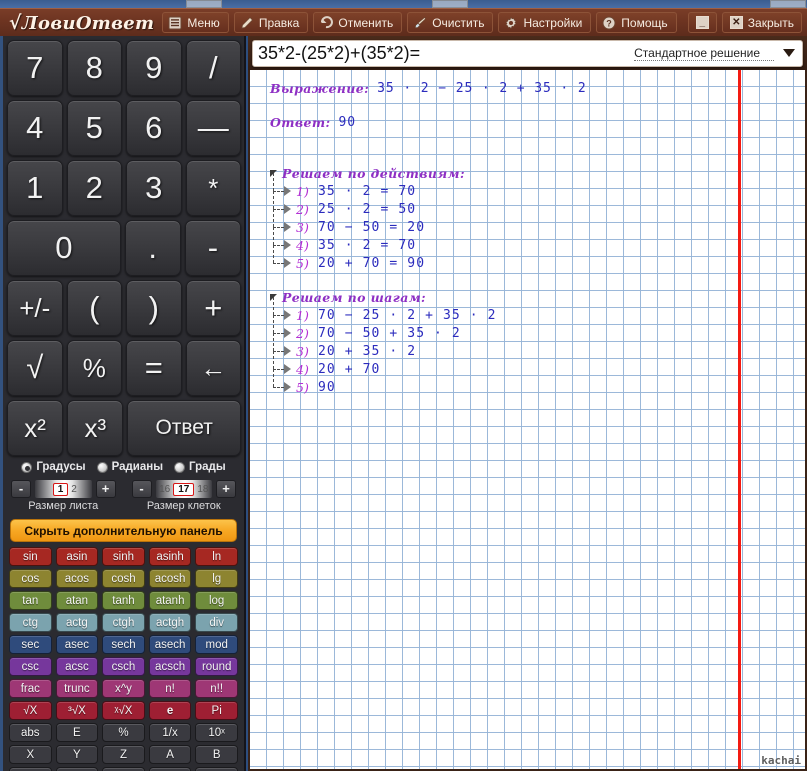 The image size is (807, 771). I want to click on fn-atan: atan, so click(77, 600).